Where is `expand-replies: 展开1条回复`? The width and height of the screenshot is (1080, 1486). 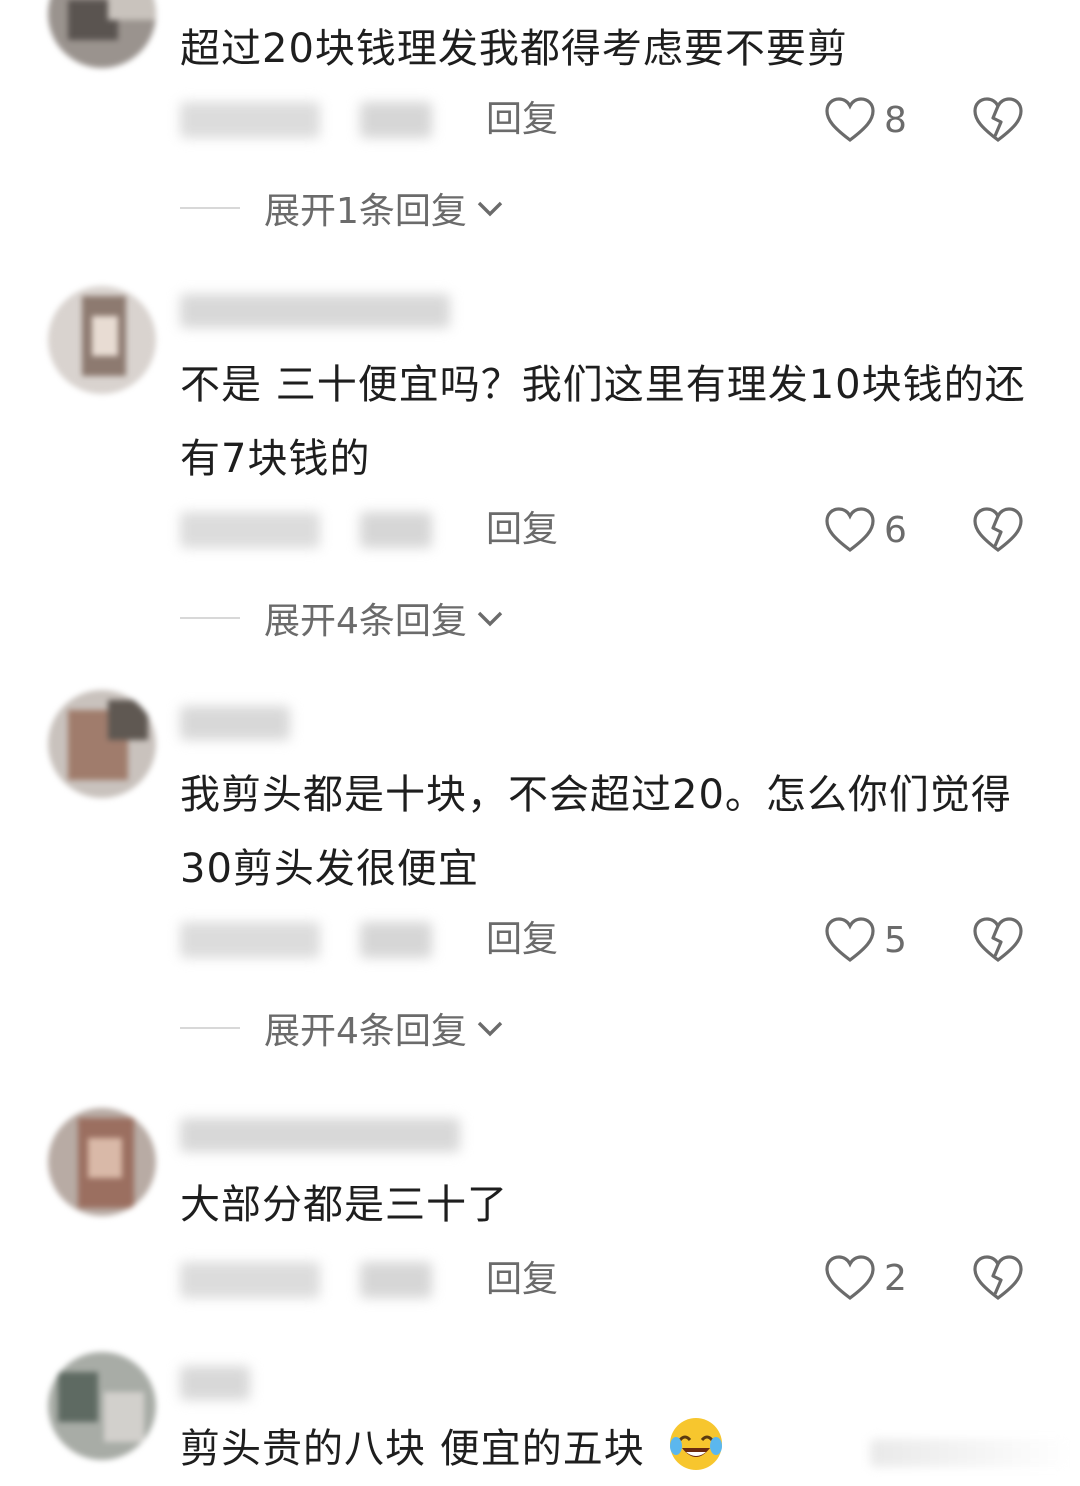
expand-replies: 展开1条回复 is located at coordinates (343, 210).